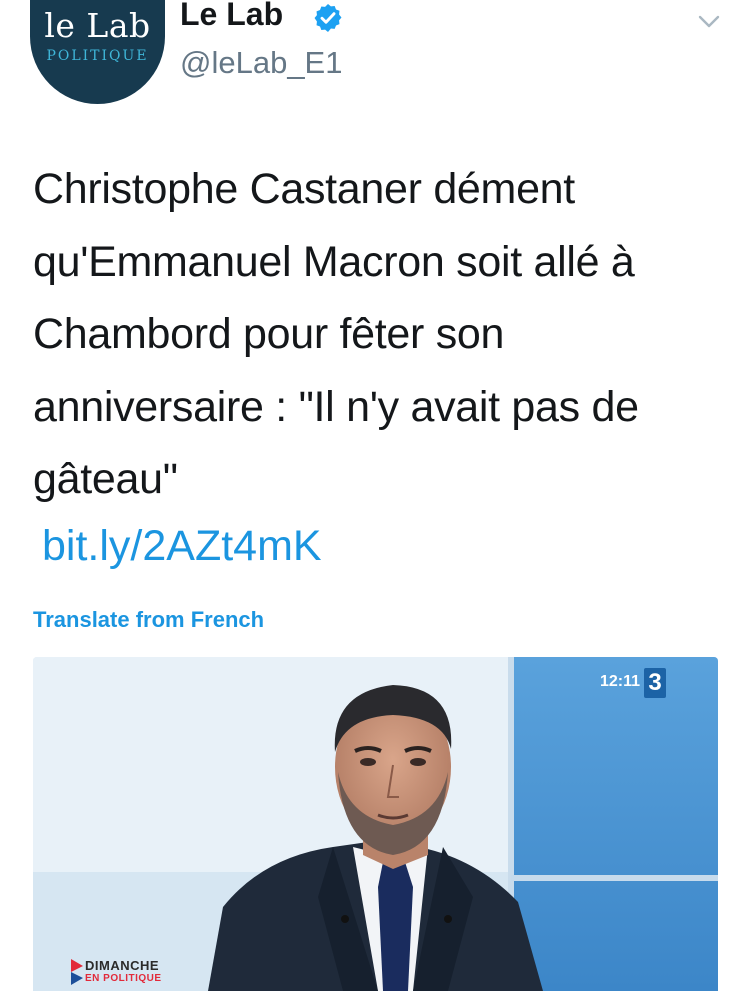 Image resolution: width=750 pixels, height=991 pixels. What do you see at coordinates (77, 972) in the screenshot?
I see `show-logo-mark-icon` at bounding box center [77, 972].